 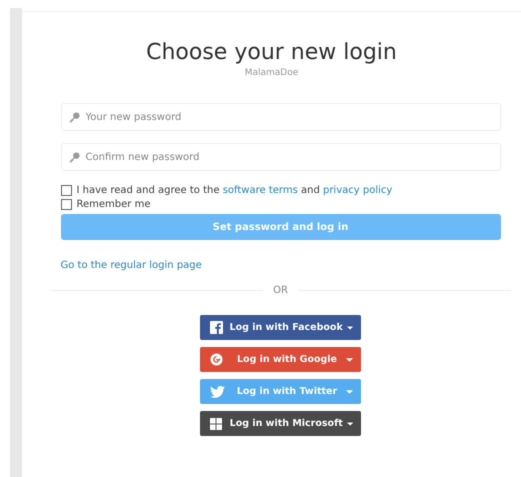 I want to click on password-field: Confirm new password, so click(x=280, y=157).